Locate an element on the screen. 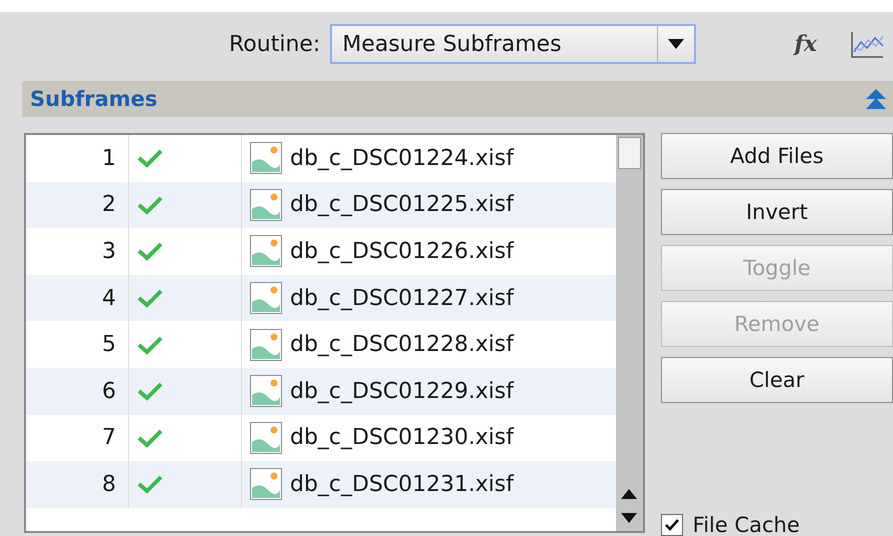  row-number: 7 is located at coordinates (109, 437).